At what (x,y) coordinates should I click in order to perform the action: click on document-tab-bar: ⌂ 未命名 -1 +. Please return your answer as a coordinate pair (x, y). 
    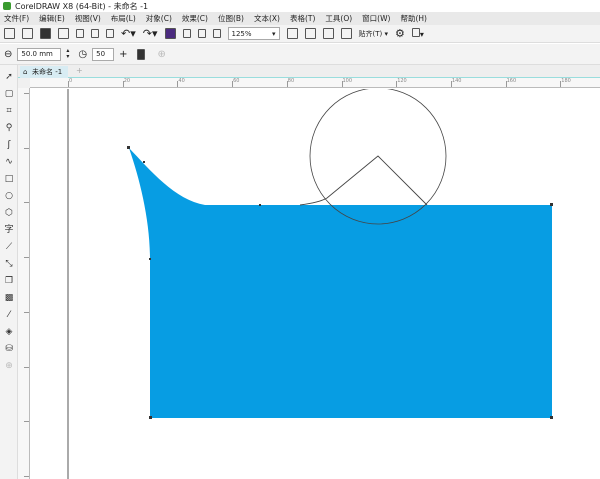
    Looking at the image, I should click on (309, 71).